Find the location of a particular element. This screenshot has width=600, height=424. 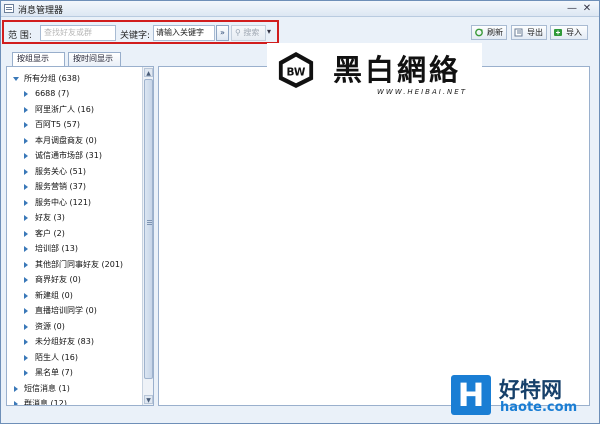

tree-item: 诚信通市场部 (31) is located at coordinates (81, 156).